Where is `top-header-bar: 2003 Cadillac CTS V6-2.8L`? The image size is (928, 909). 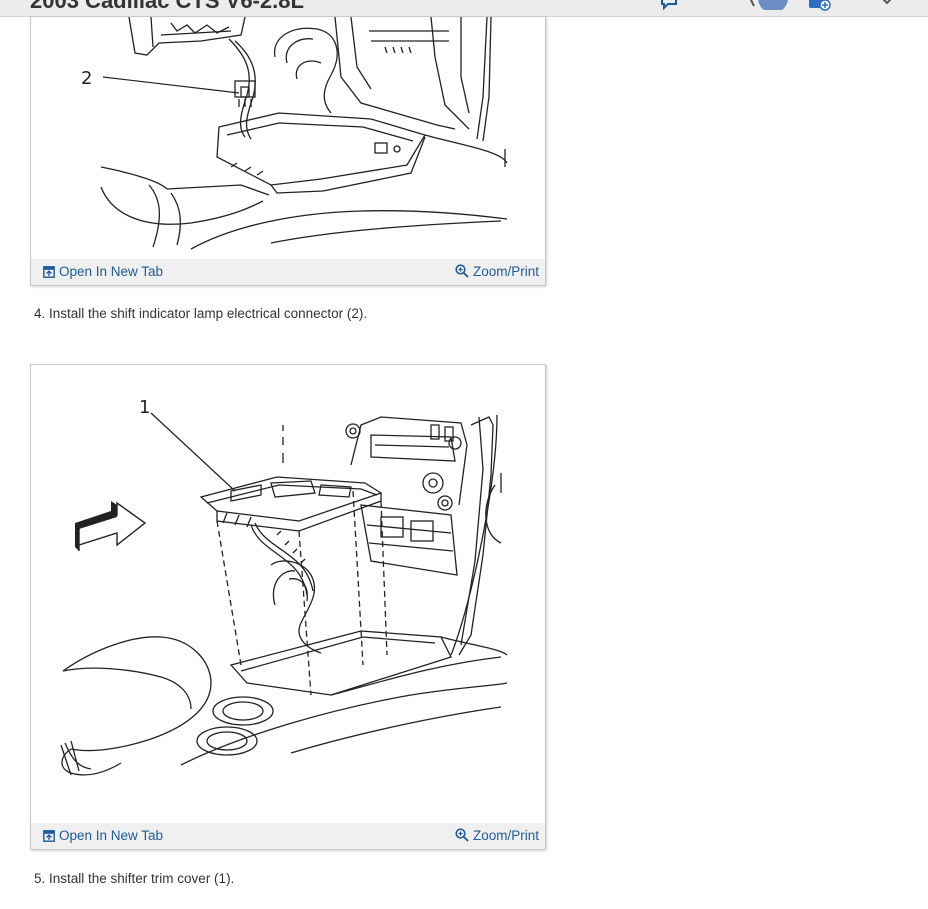
top-header-bar: 2003 Cadillac CTS V6-2.8L is located at coordinates (464, 8).